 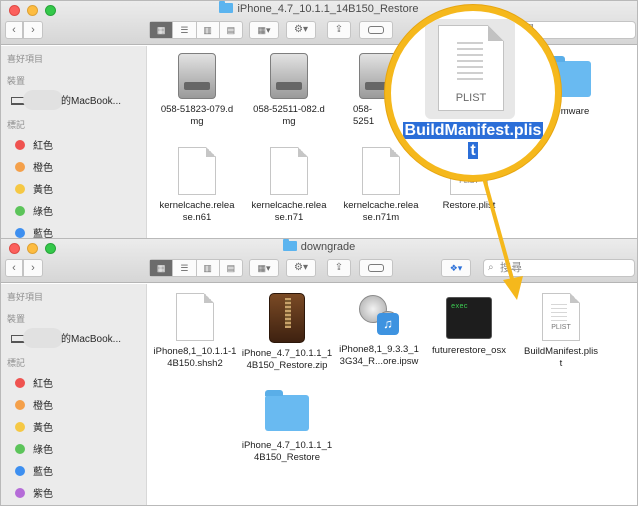 I want to click on file-item: 058-52511-082.d mg, so click(x=289, y=90).